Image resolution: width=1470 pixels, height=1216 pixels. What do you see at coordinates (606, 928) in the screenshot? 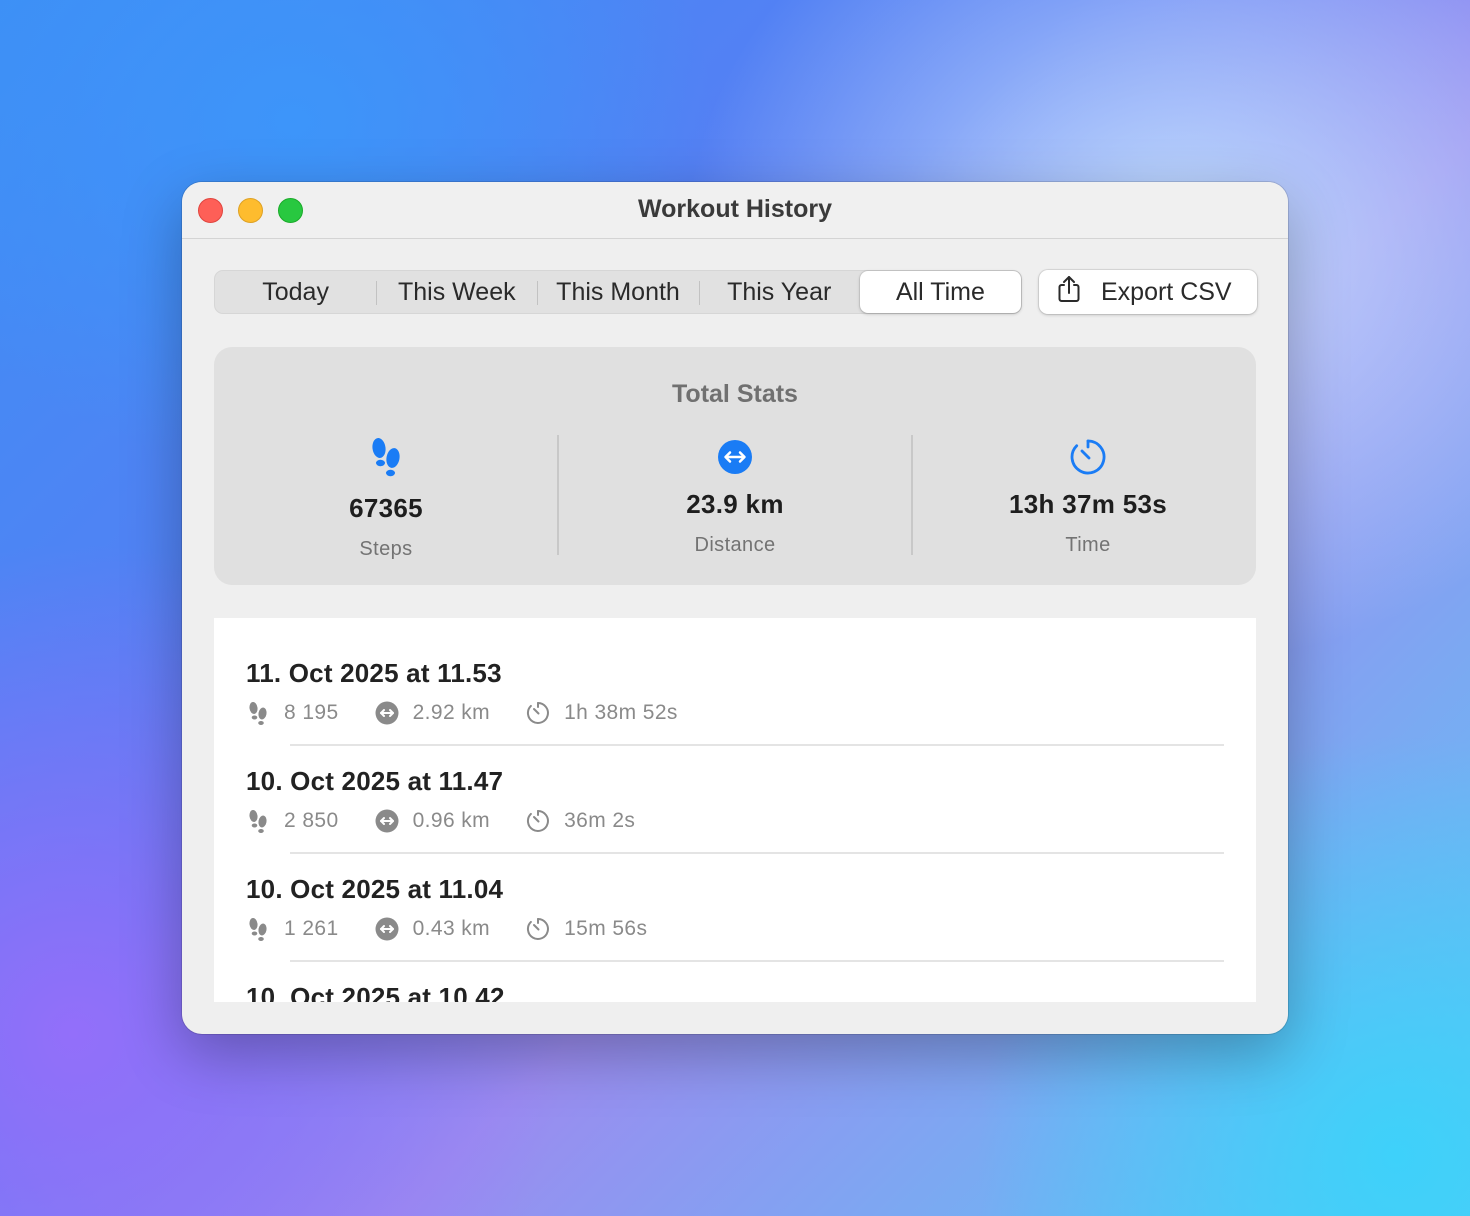
I see `workout-duration: 15m 56s` at bounding box center [606, 928].